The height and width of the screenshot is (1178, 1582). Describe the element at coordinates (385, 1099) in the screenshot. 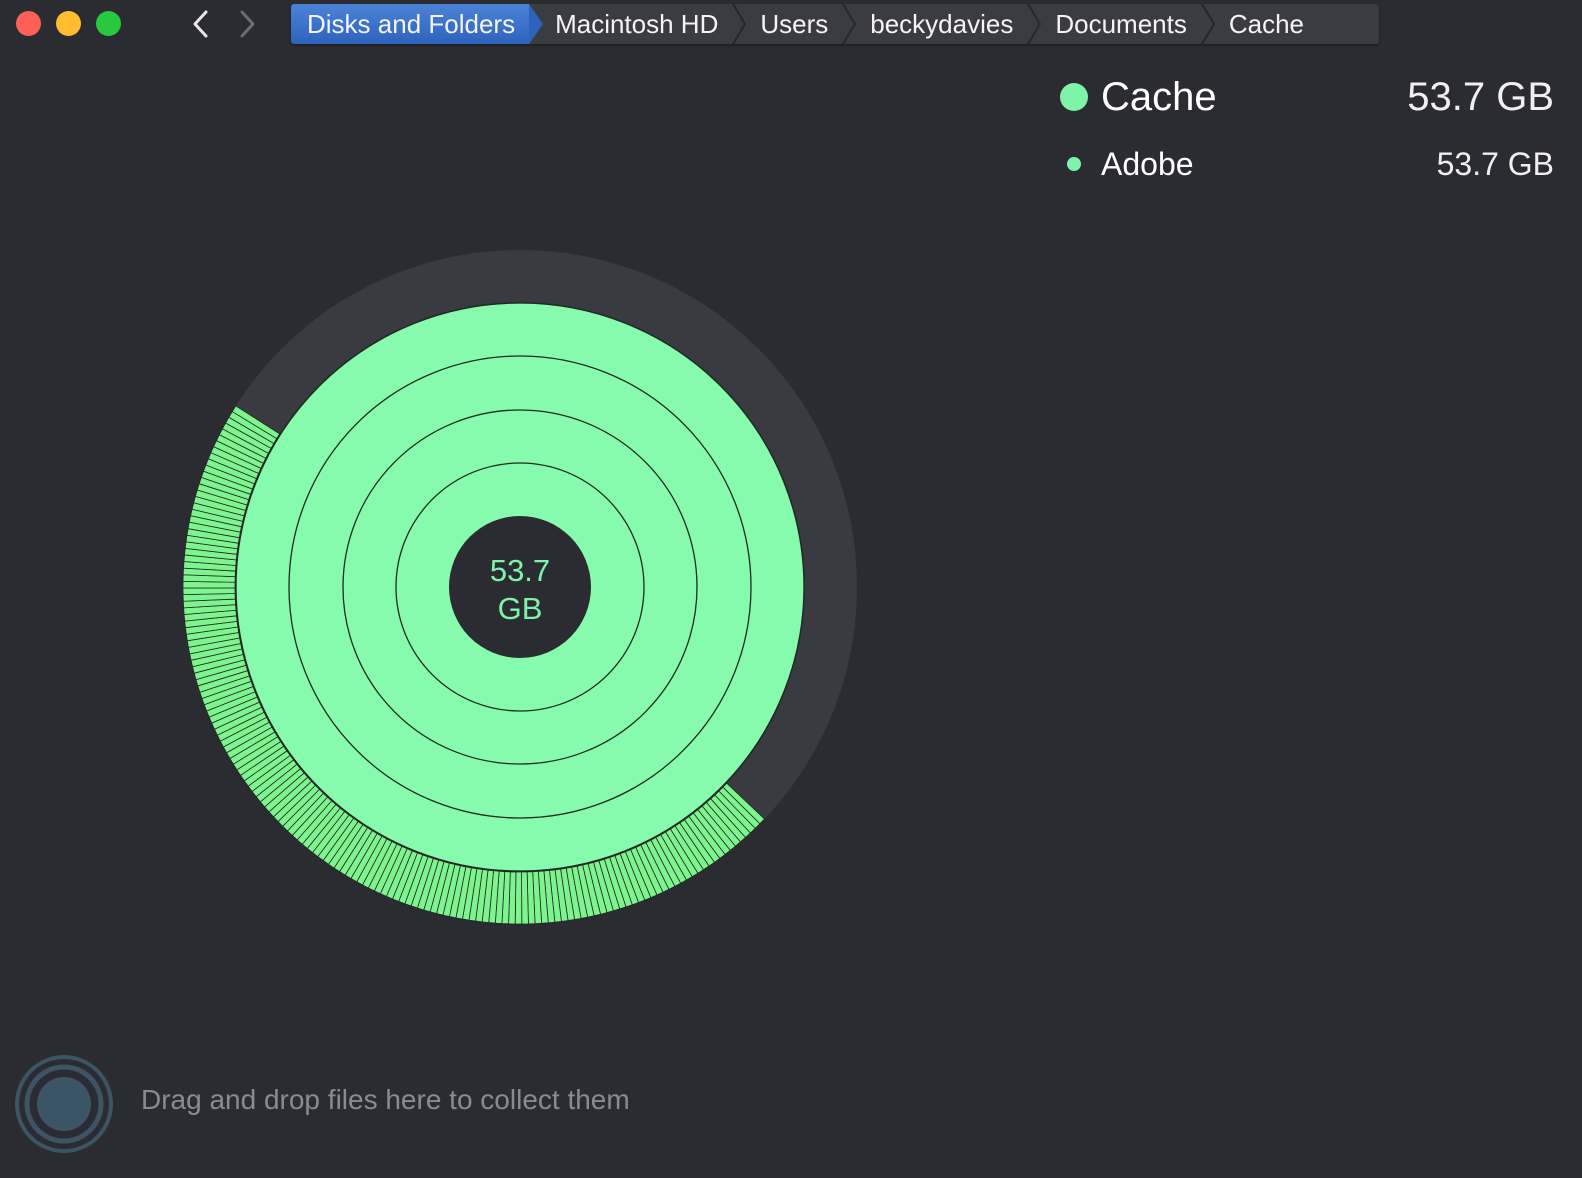

I see `drop-hint-text: Drag and drop files here to collect them` at that location.